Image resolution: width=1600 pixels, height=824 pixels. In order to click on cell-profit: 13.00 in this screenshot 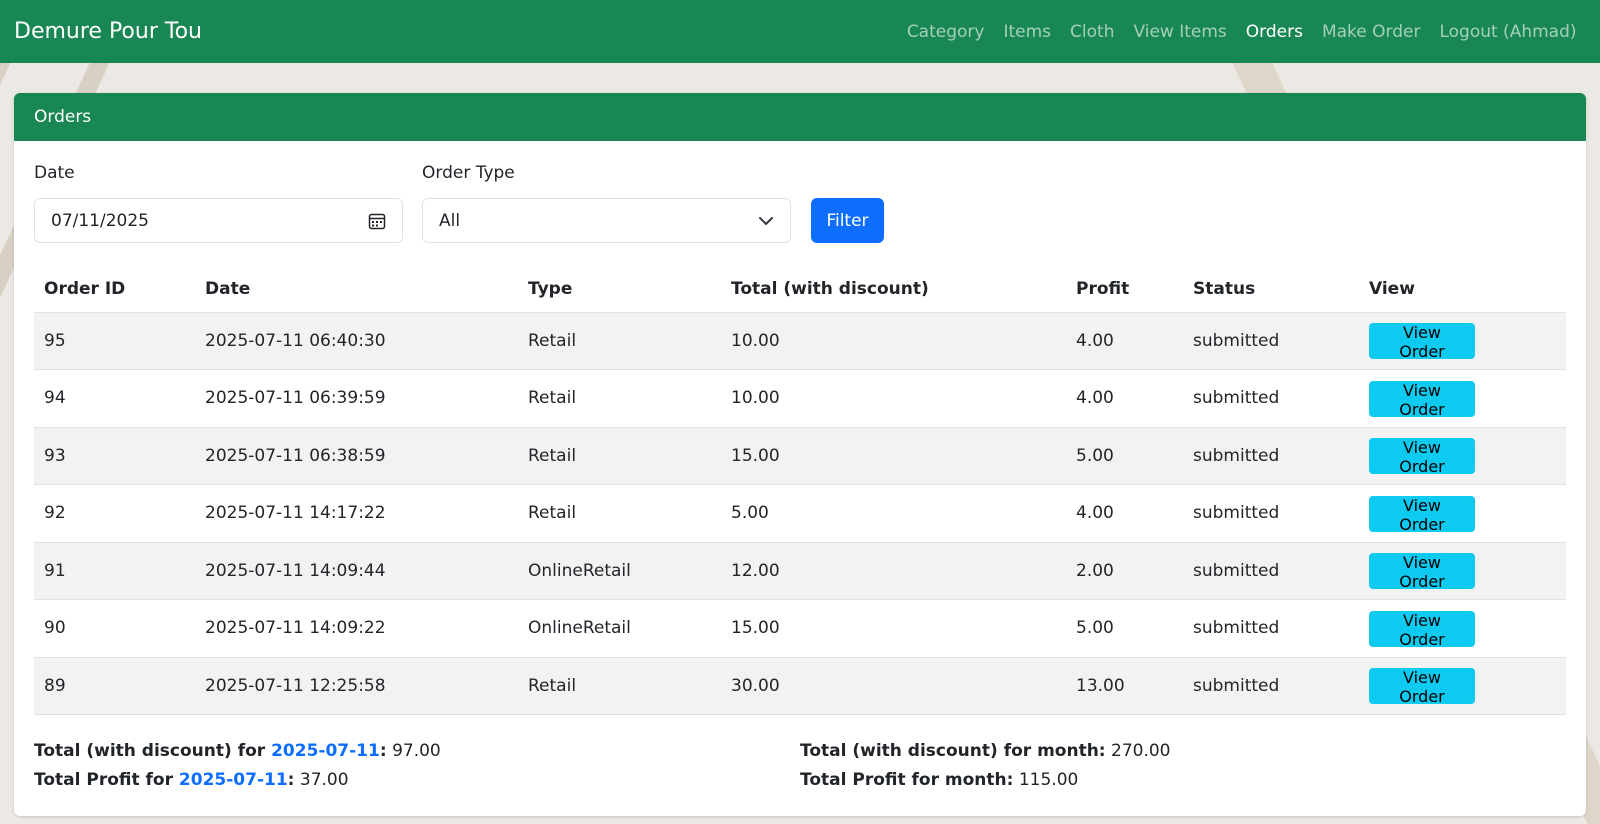, I will do `click(1124, 686)`.